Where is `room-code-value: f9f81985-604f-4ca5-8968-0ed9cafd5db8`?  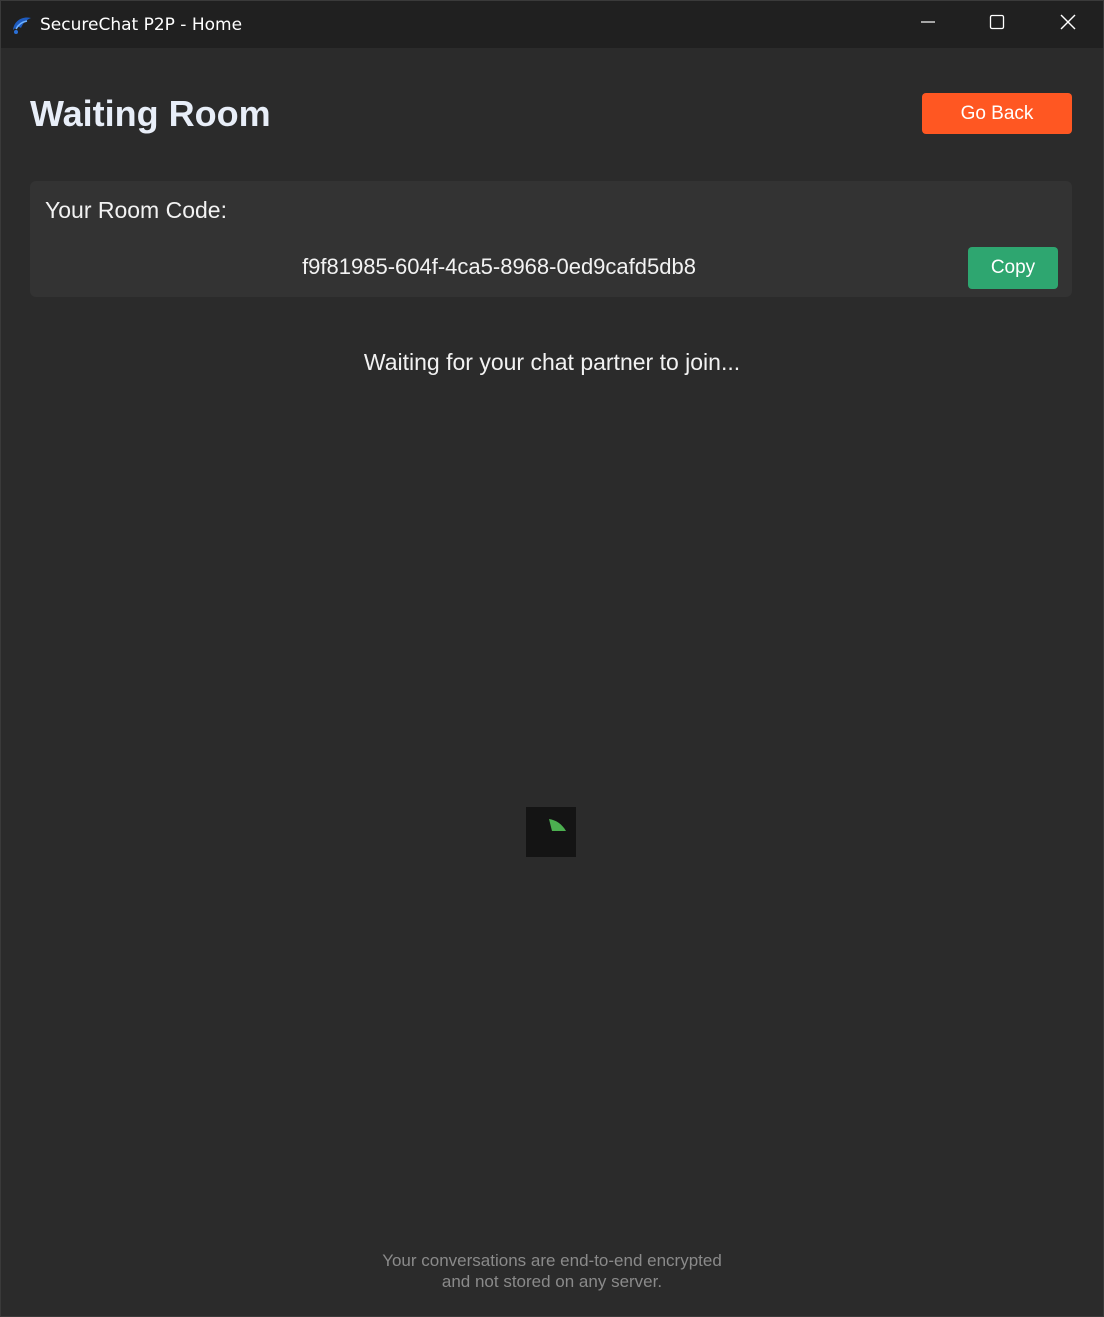
room-code-value: f9f81985-604f-4ca5-8968-0ed9cafd5db8 is located at coordinates (499, 267).